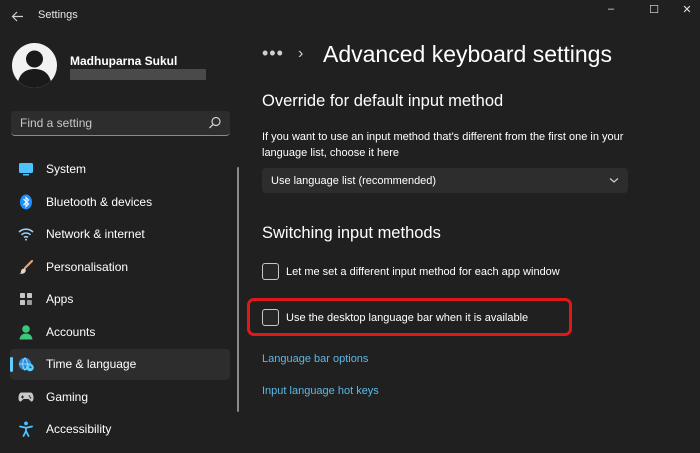  Describe the element at coordinates (445, 180) in the screenshot. I see `input-method-dropdown: Use language list (recommended)` at that location.